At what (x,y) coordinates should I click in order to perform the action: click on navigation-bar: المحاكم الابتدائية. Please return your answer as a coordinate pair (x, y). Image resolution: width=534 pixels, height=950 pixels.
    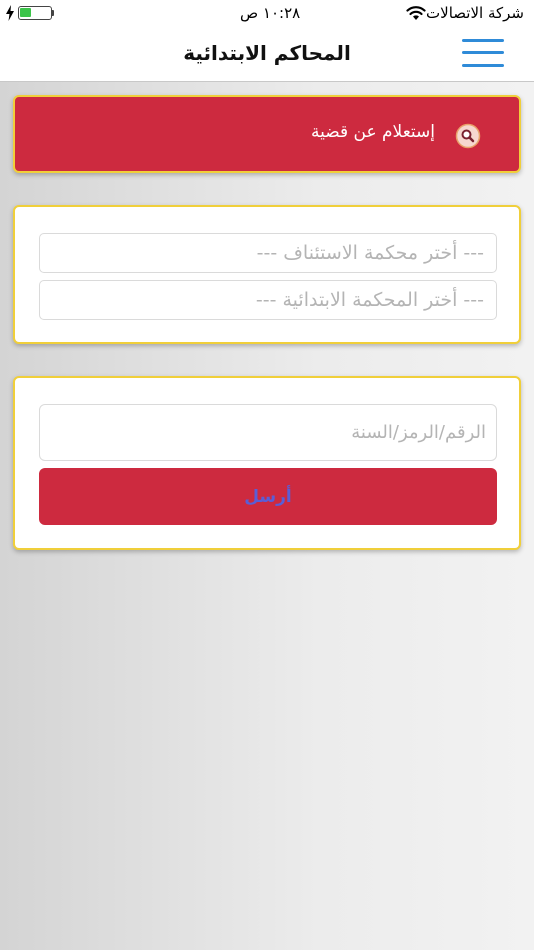
    Looking at the image, I should click on (267, 55).